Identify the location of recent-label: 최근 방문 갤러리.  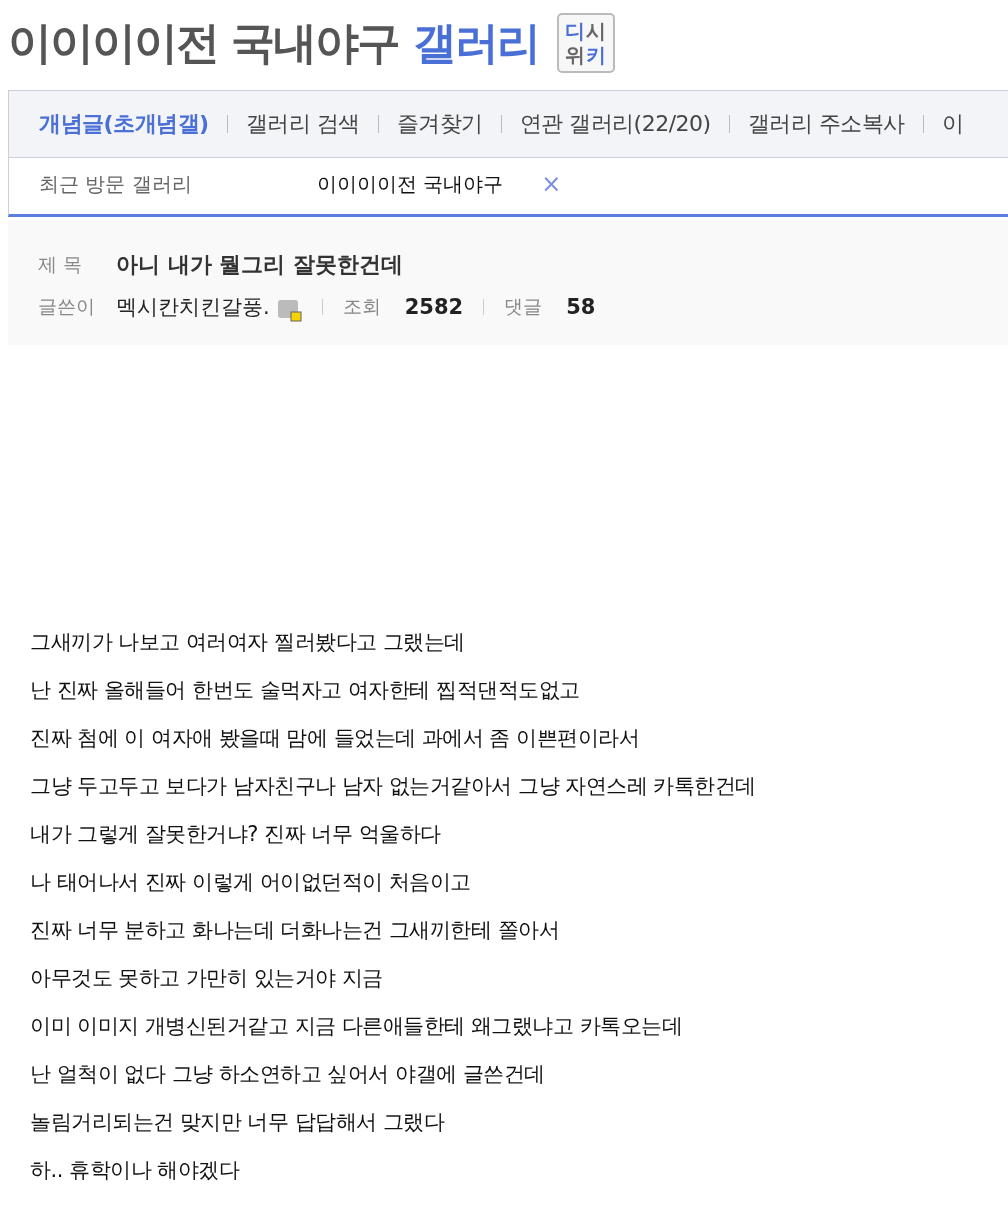
(116, 184).